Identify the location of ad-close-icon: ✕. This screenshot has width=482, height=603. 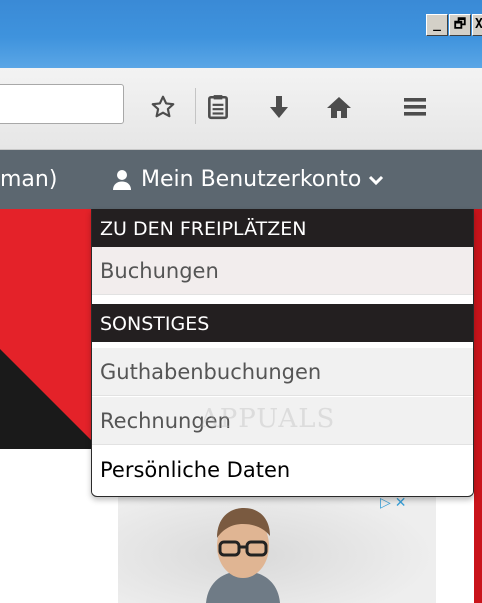
(401, 503).